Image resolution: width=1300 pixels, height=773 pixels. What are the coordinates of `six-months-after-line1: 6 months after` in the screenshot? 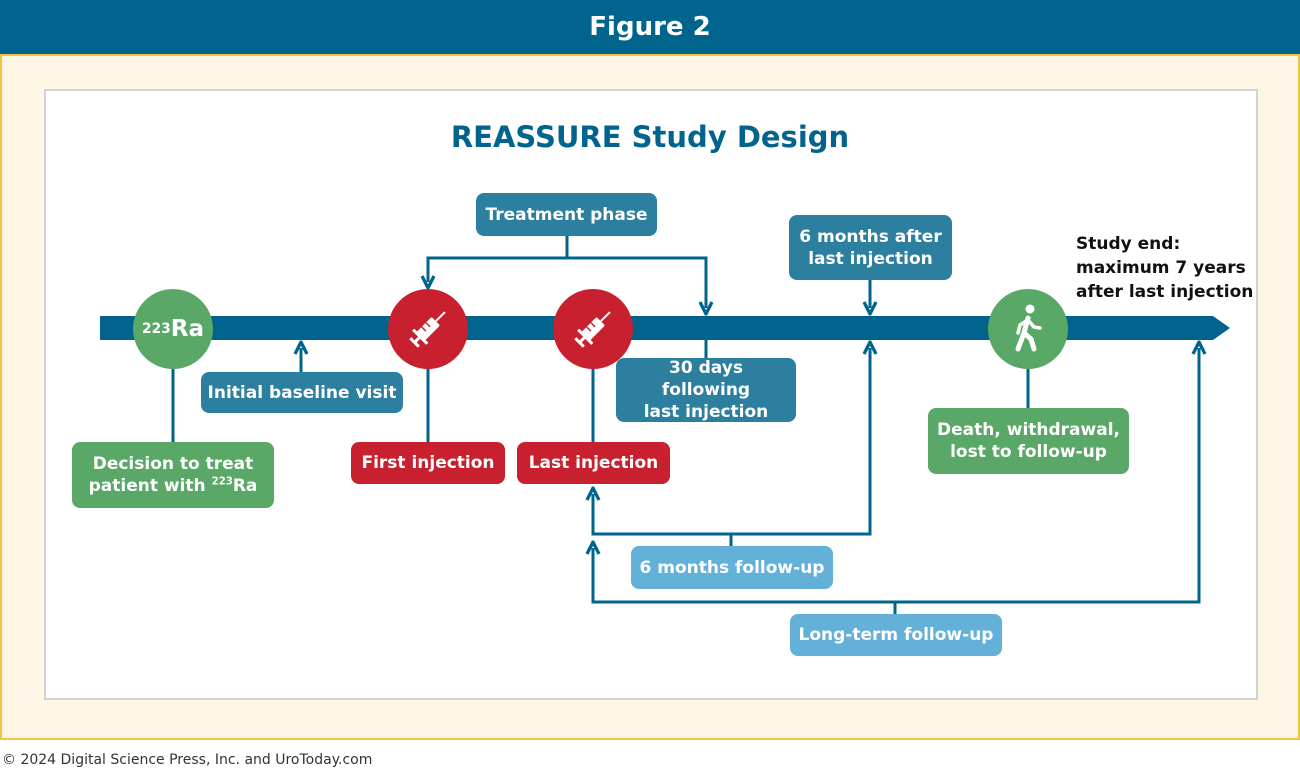 It's located at (870, 236).